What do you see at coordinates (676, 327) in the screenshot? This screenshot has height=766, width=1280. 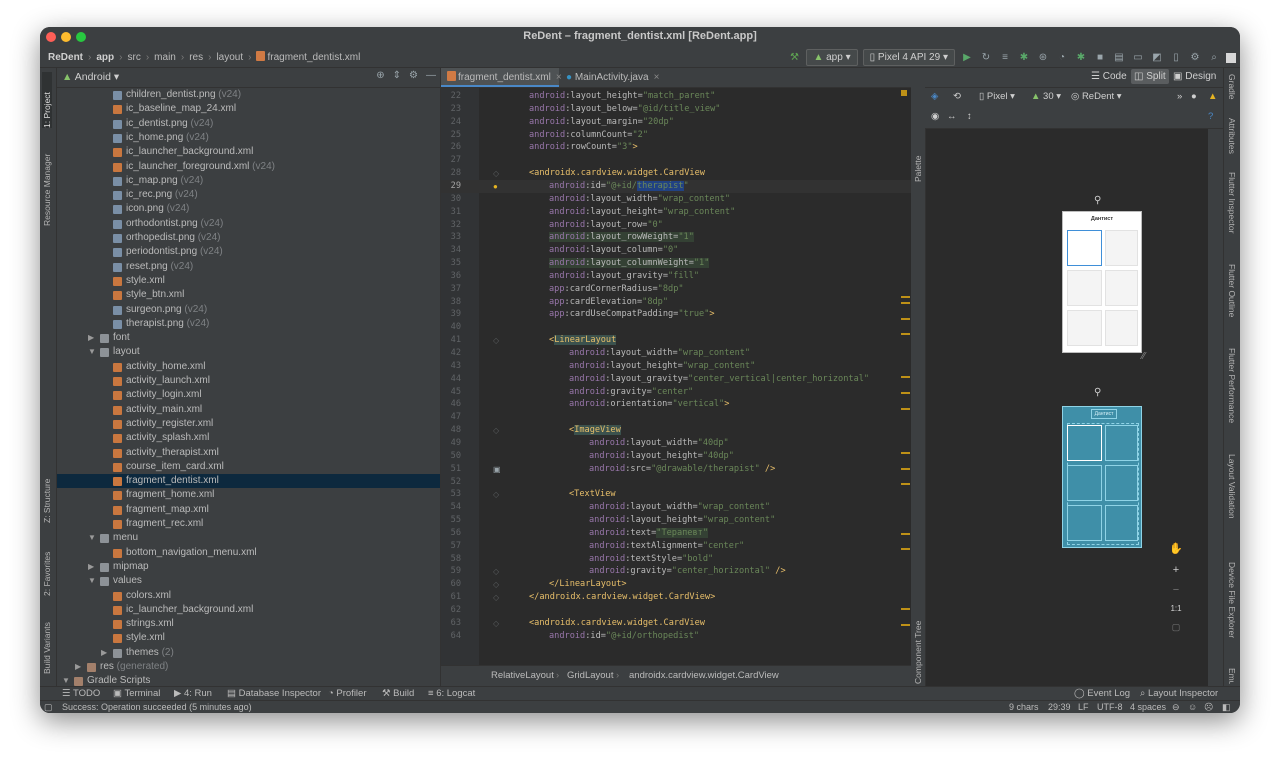 I see `code-line: 40` at bounding box center [676, 327].